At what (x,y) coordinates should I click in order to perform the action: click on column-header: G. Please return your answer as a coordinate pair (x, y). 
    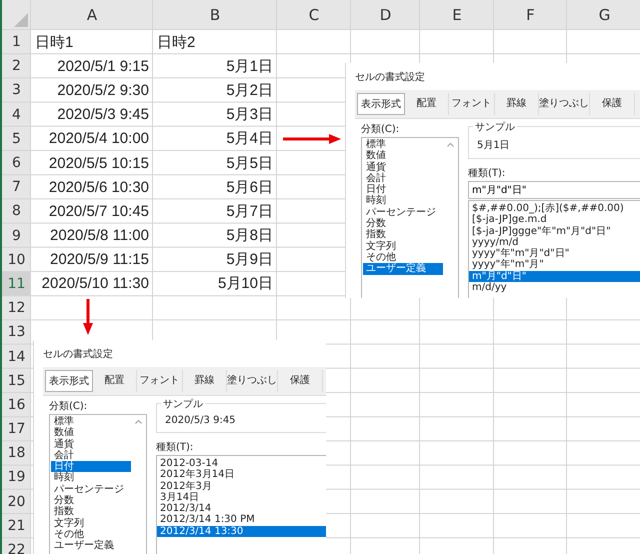
    Looking at the image, I should click on (603, 15).